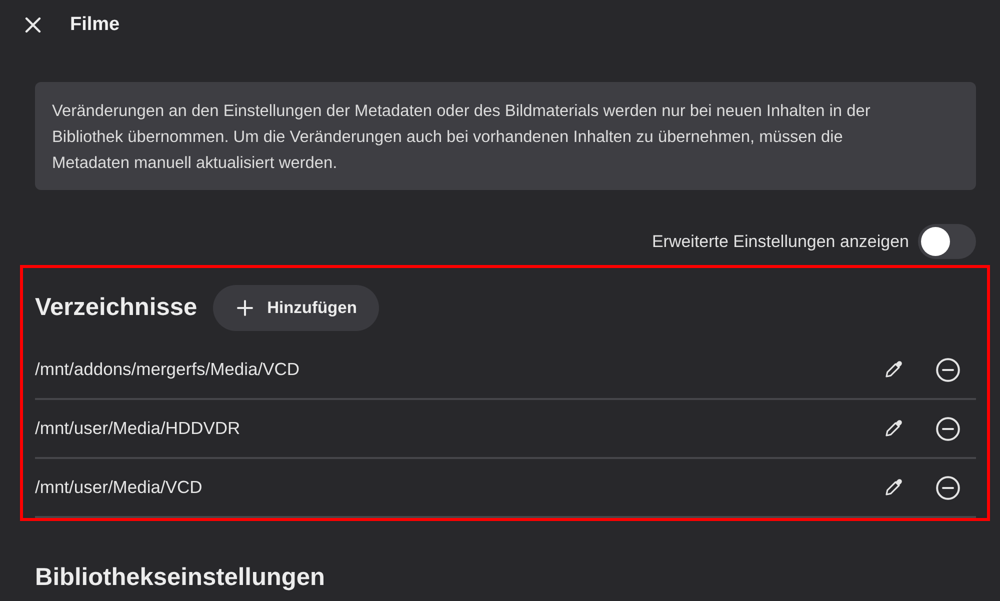 The width and height of the screenshot is (1000, 601). Describe the element at coordinates (168, 369) in the screenshot. I see `directory-path: /mnt/addons/mergerfs/Media/VCD` at that location.